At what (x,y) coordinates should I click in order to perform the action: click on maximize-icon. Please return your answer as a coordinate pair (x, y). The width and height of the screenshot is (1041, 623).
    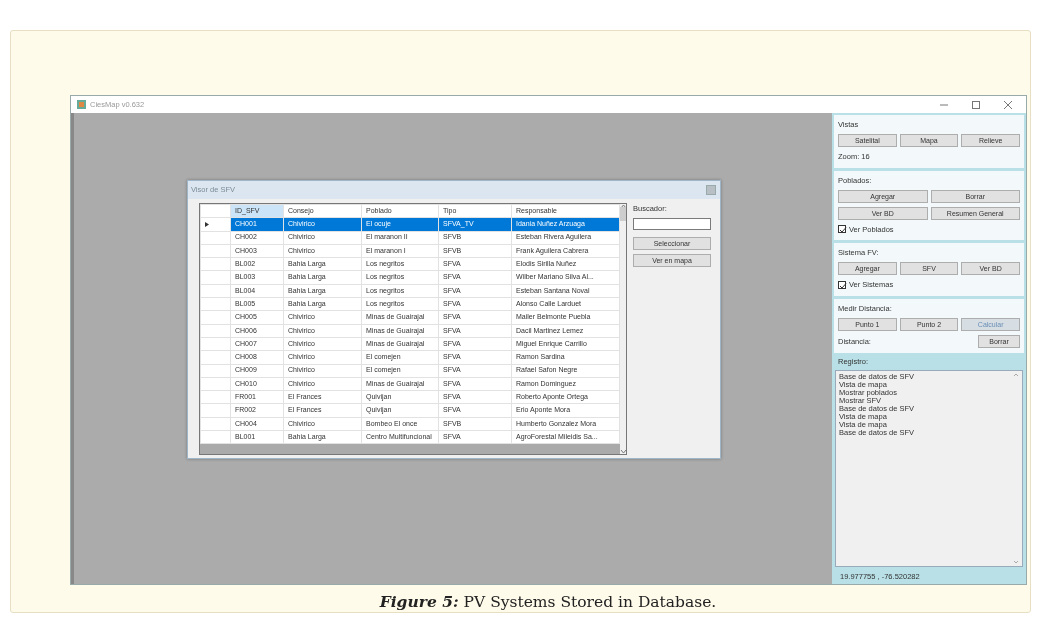
    Looking at the image, I should click on (976, 104).